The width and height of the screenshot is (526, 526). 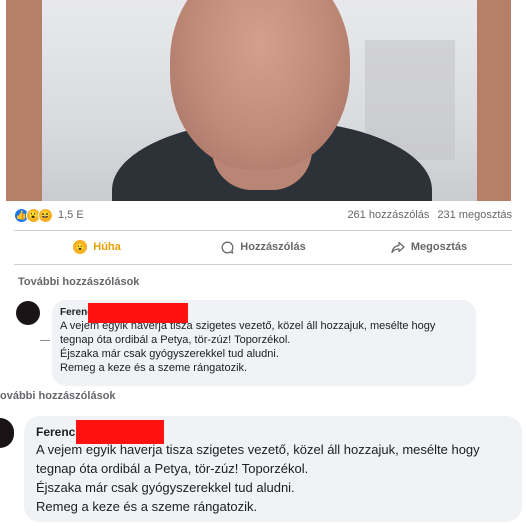 I want to click on wow-icon: 😮, so click(x=80, y=247).